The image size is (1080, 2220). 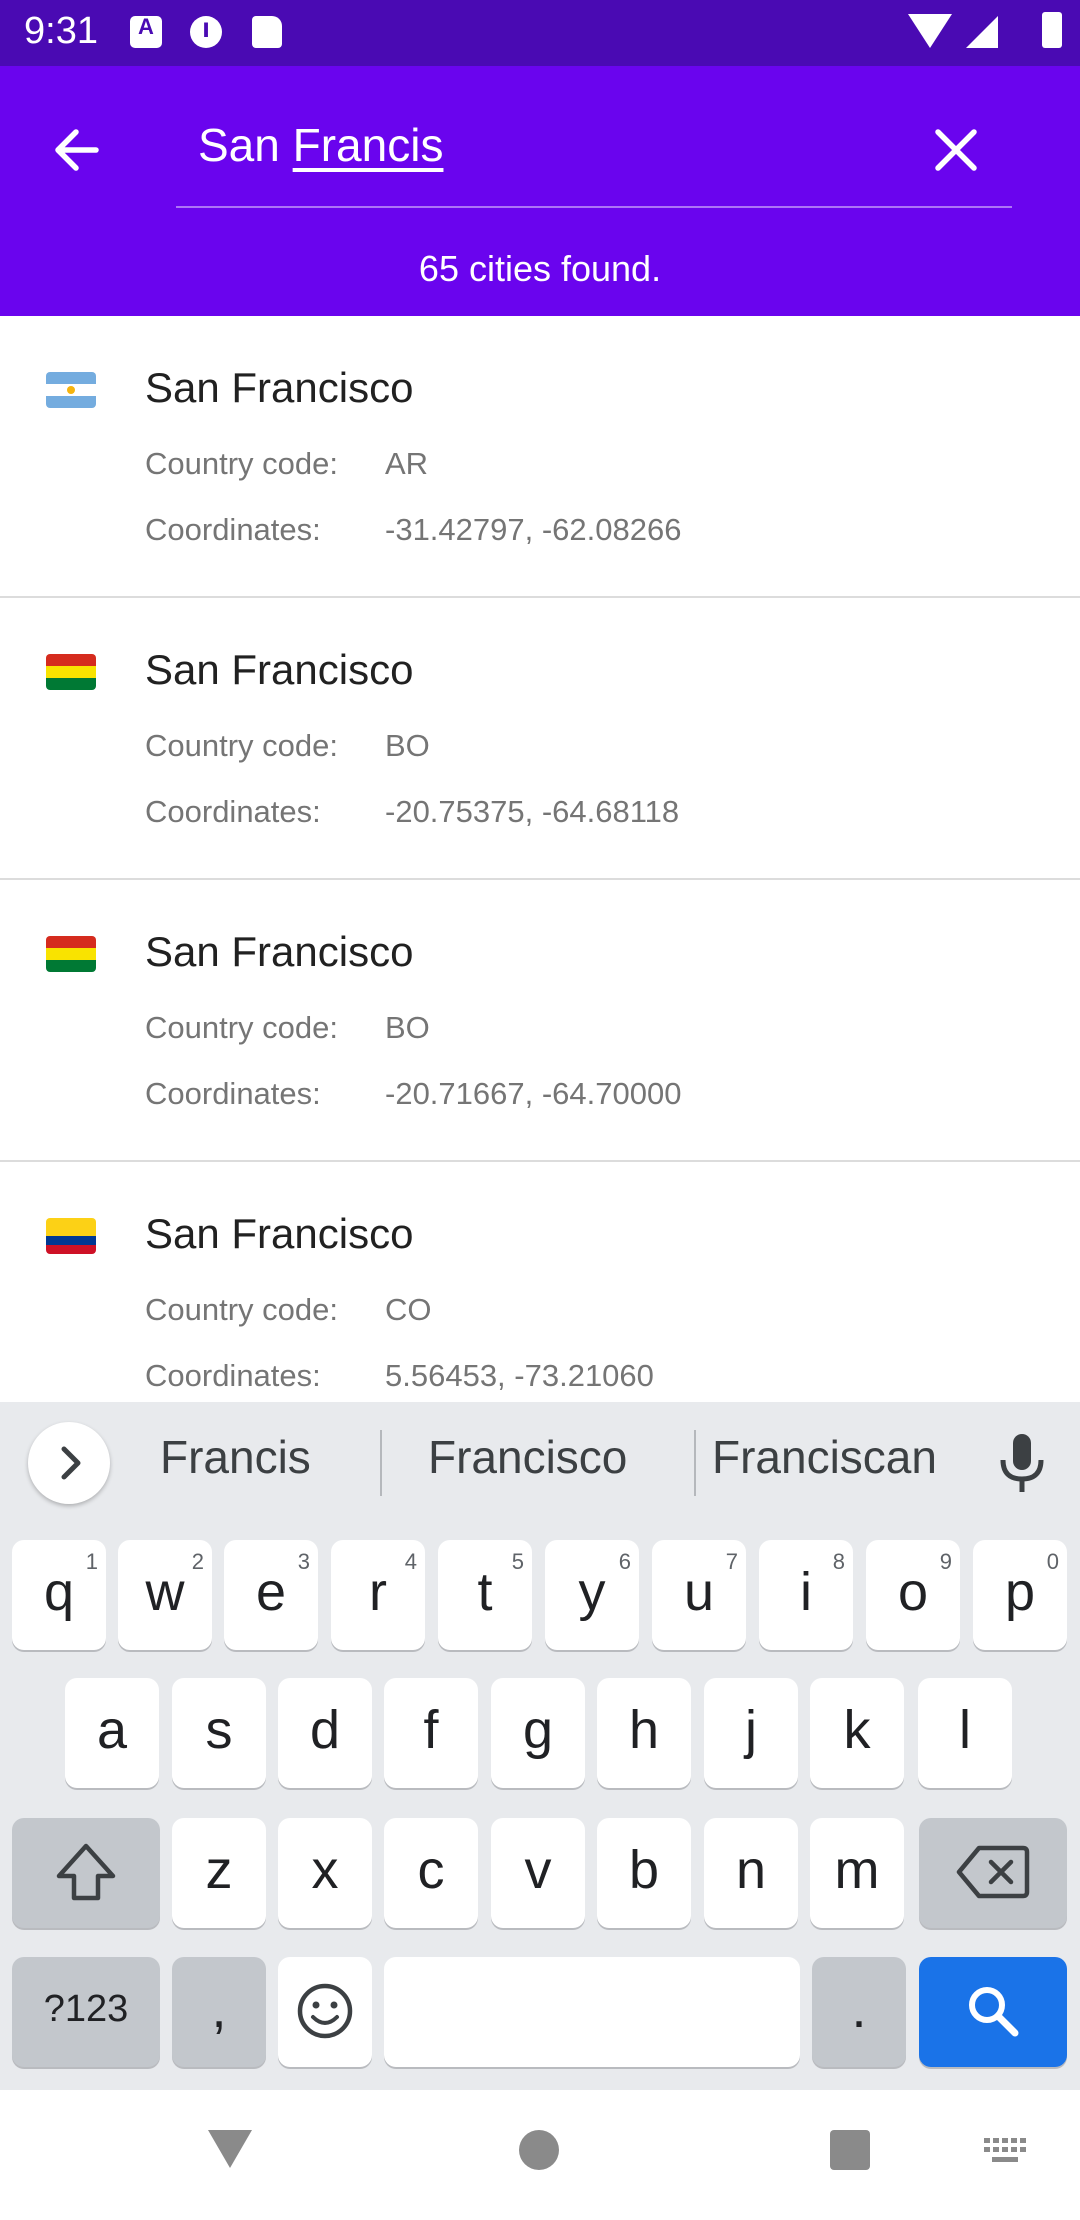 I want to click on country-code-value: CO, so click(x=408, y=1309).